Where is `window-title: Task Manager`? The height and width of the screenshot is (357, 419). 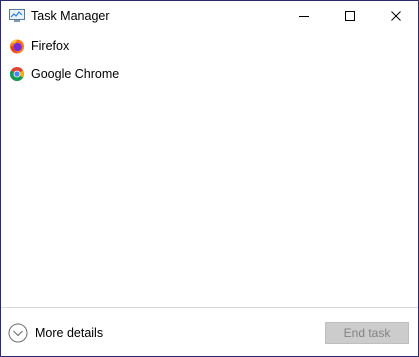
window-title: Task Manager is located at coordinates (70, 16).